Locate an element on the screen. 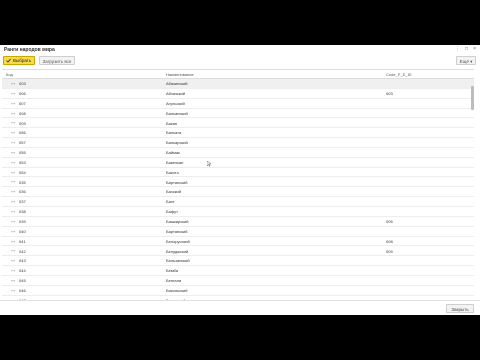  table-row: ⊶ 056 Балката is located at coordinates (238, 133).